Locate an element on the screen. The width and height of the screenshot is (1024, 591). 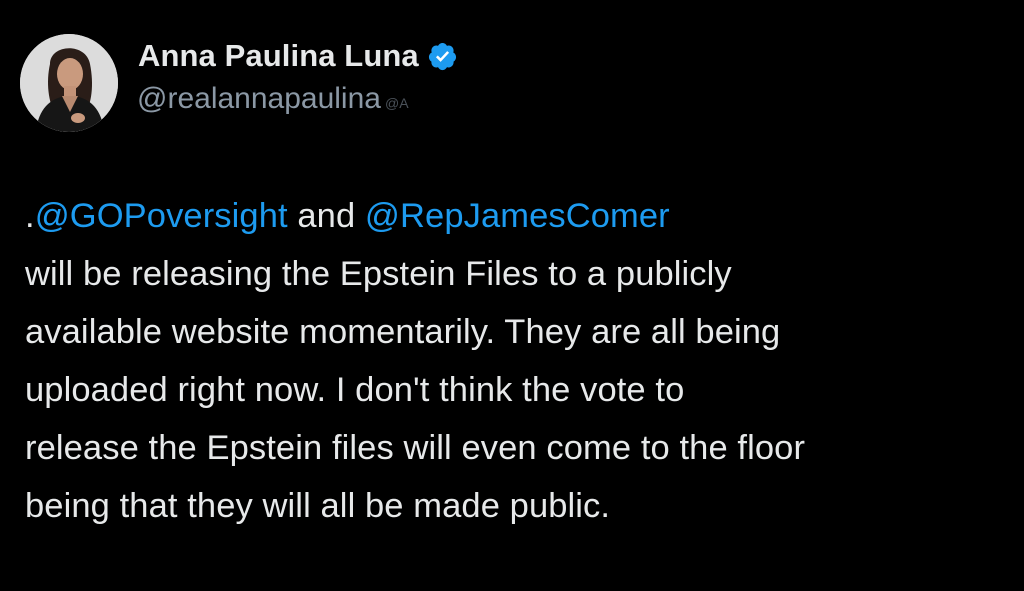
mention-gopoversight: @GOPoversight is located at coordinates (161, 216).